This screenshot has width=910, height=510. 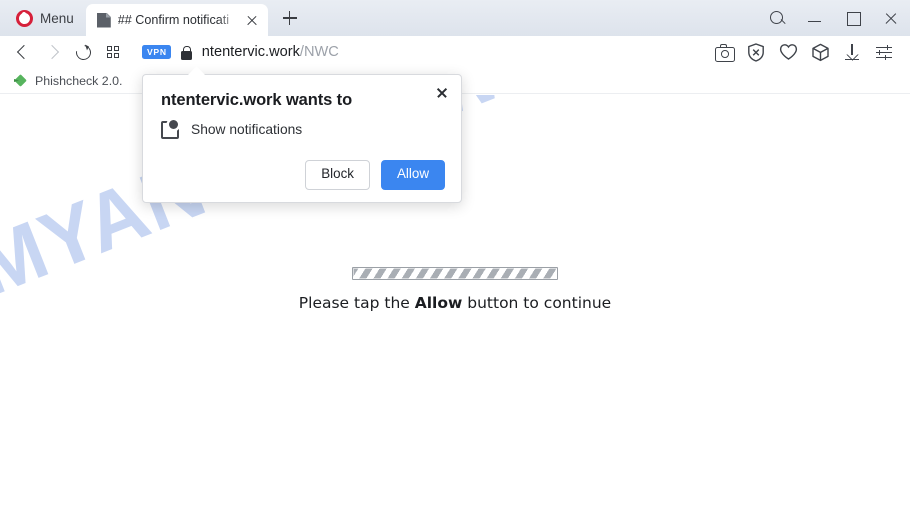 I want to click on minimize-button, so click(x=815, y=18).